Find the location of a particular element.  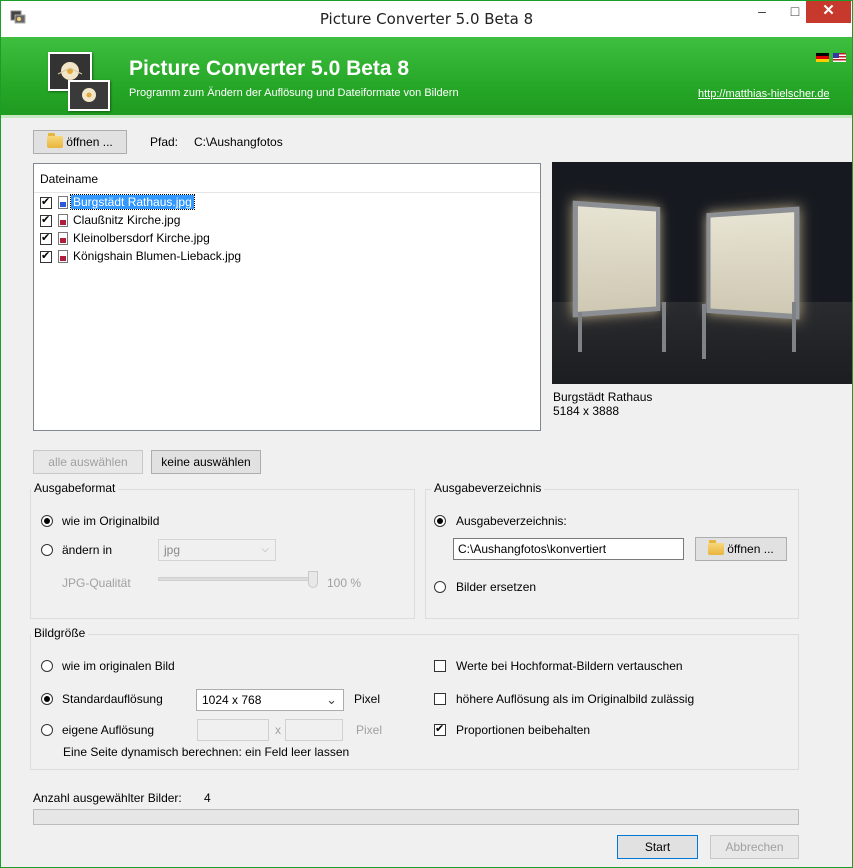

jpg-quality-slider-track is located at coordinates (238, 579).